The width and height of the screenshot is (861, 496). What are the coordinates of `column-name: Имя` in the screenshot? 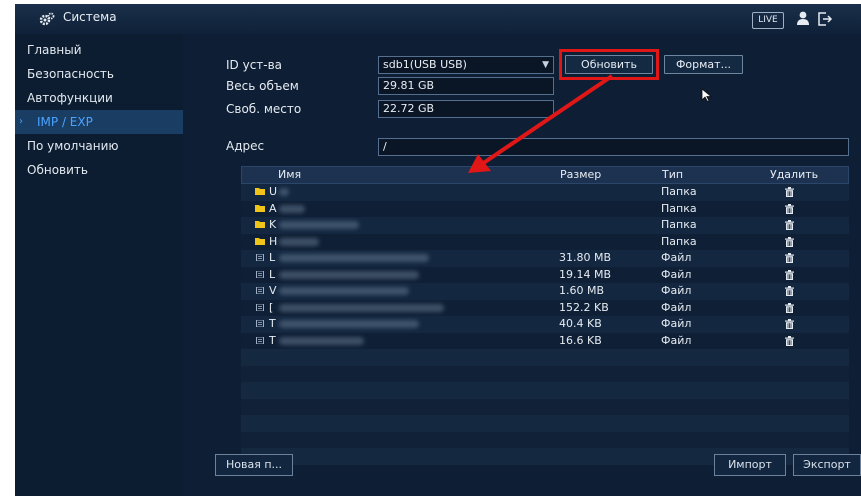 It's located at (289, 174).